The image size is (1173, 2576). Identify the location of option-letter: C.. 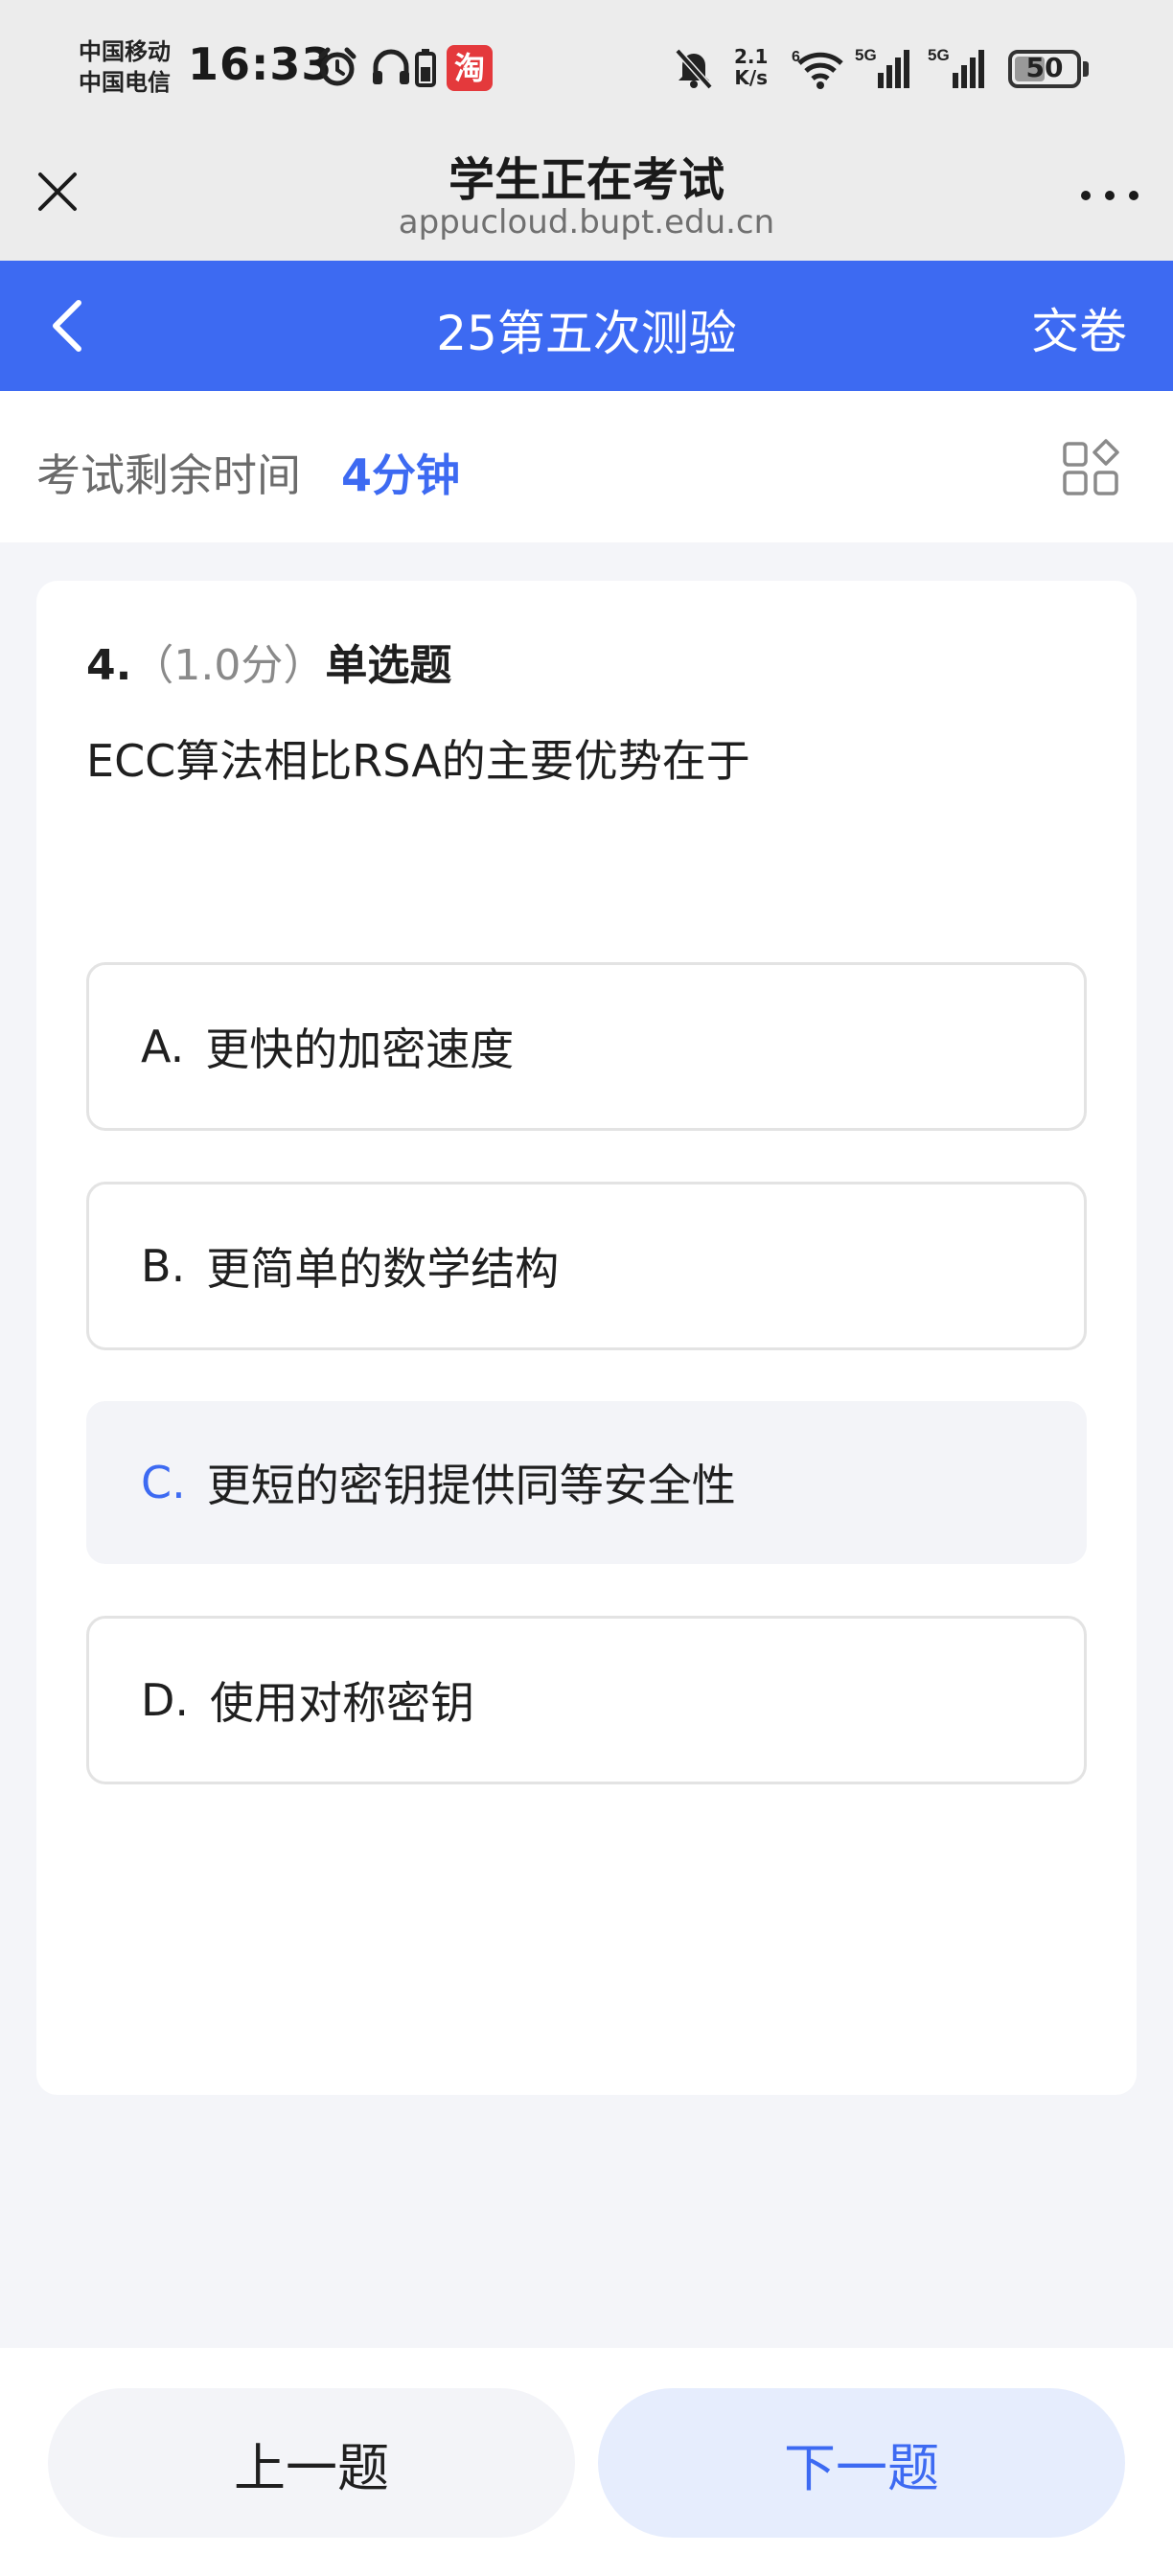
(163, 1483).